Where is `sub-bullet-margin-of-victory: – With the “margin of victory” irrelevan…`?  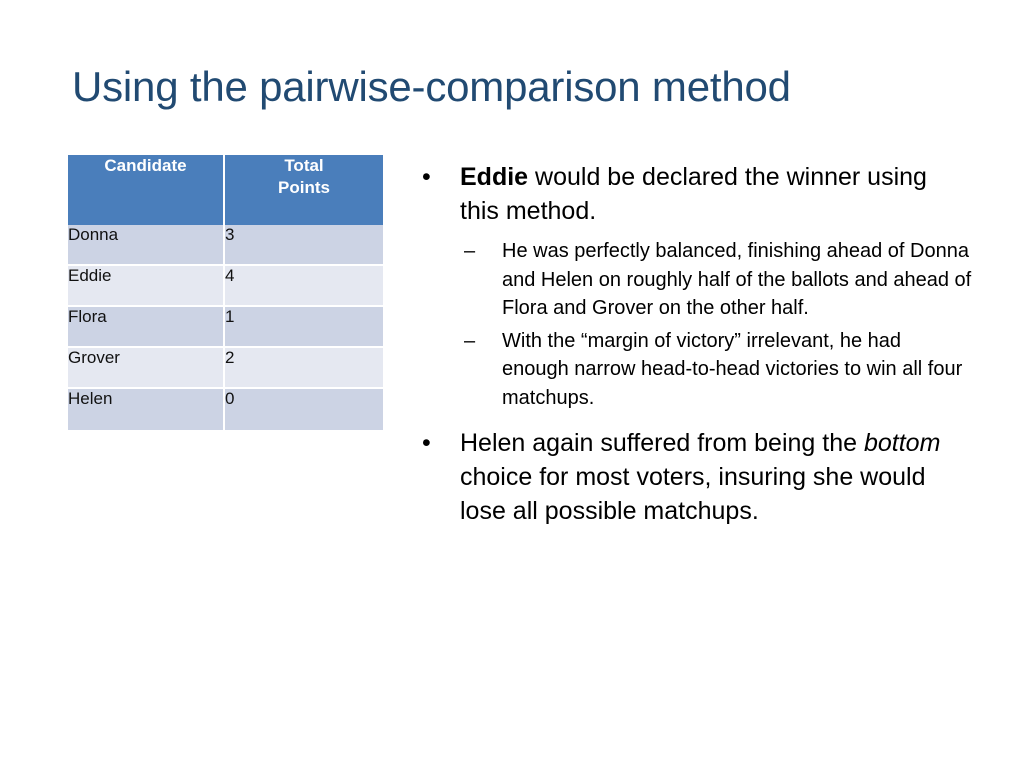 sub-bullet-margin-of-victory: – With the “margin of victory” irrelevan… is located at coordinates (694, 370).